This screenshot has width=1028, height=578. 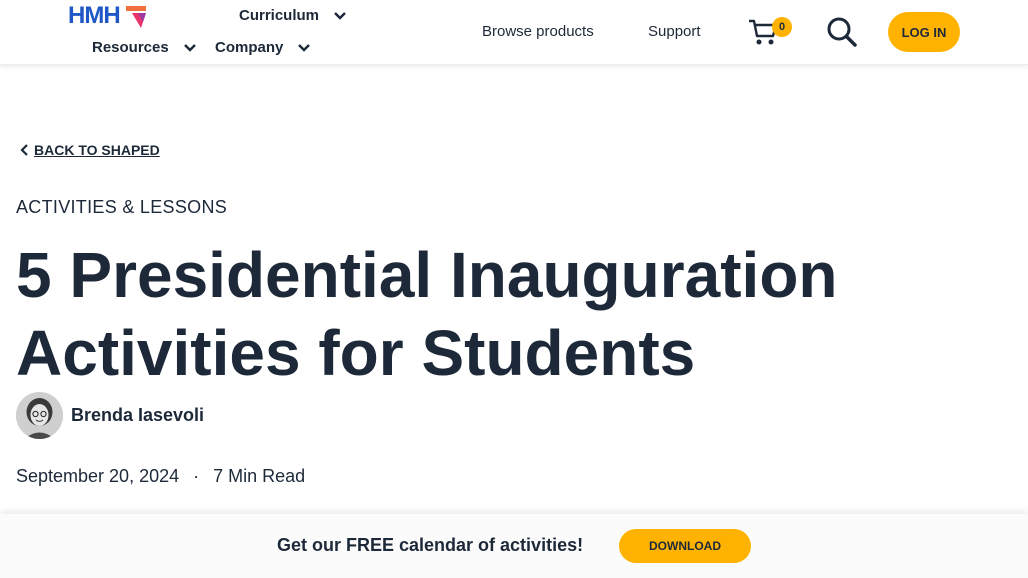 I want to click on publish-date: September 20, 2024, so click(x=98, y=476).